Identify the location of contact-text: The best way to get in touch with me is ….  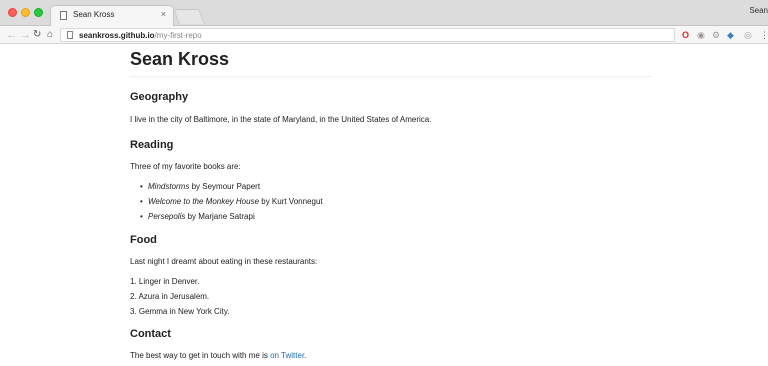
(391, 355).